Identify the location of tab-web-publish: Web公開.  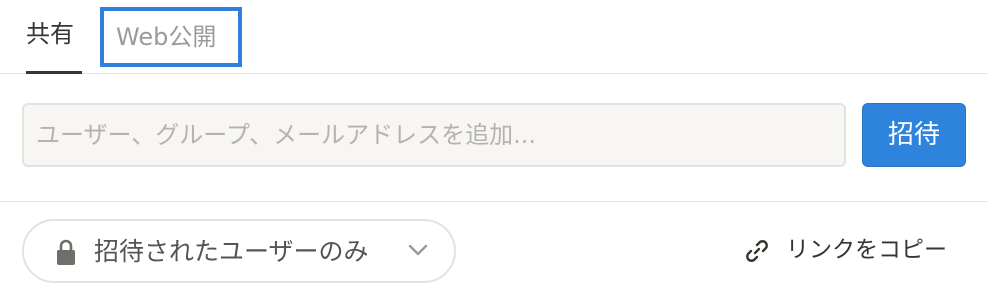
(171, 37).